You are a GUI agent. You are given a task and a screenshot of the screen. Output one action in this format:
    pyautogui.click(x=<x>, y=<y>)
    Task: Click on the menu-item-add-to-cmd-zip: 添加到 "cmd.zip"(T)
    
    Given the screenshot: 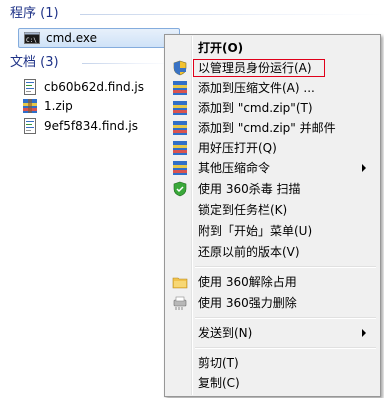 What is the action you would take?
    pyautogui.click(x=272, y=108)
    